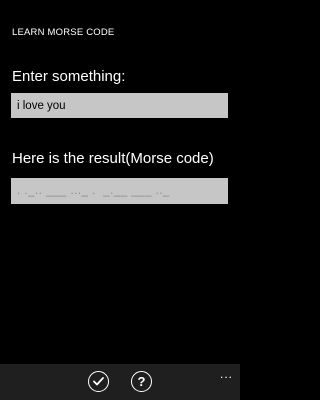 The height and width of the screenshot is (400, 320). I want to click on result-label: Here is the result(Morse code), so click(113, 158).